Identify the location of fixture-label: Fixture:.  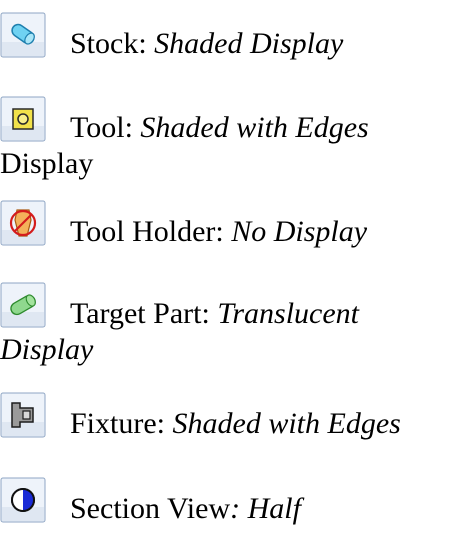
(117, 423).